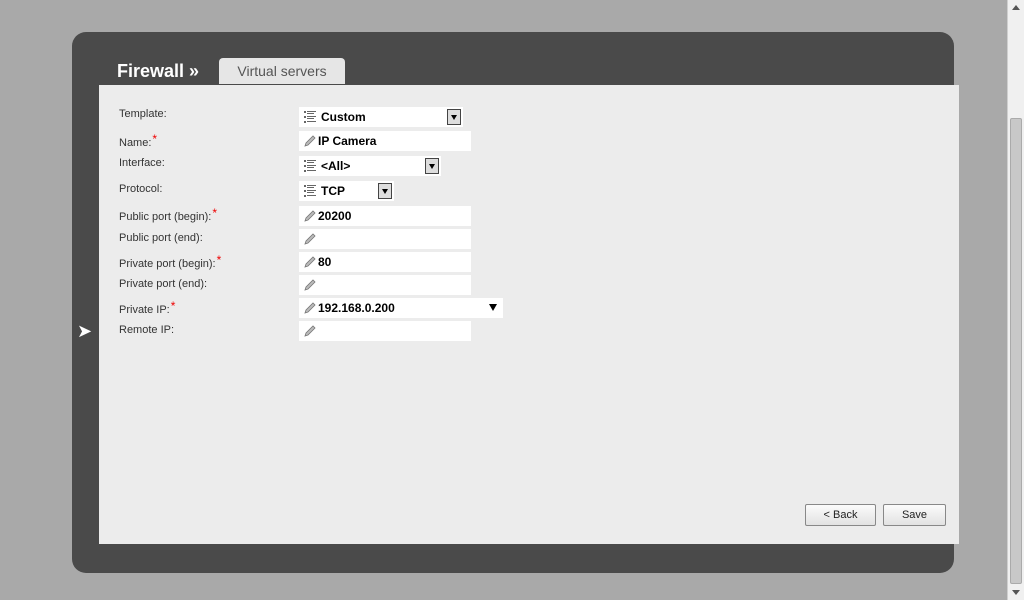  Describe the element at coordinates (168, 214) in the screenshot. I see `public-port-begin-label: Public port (begin):*` at that location.